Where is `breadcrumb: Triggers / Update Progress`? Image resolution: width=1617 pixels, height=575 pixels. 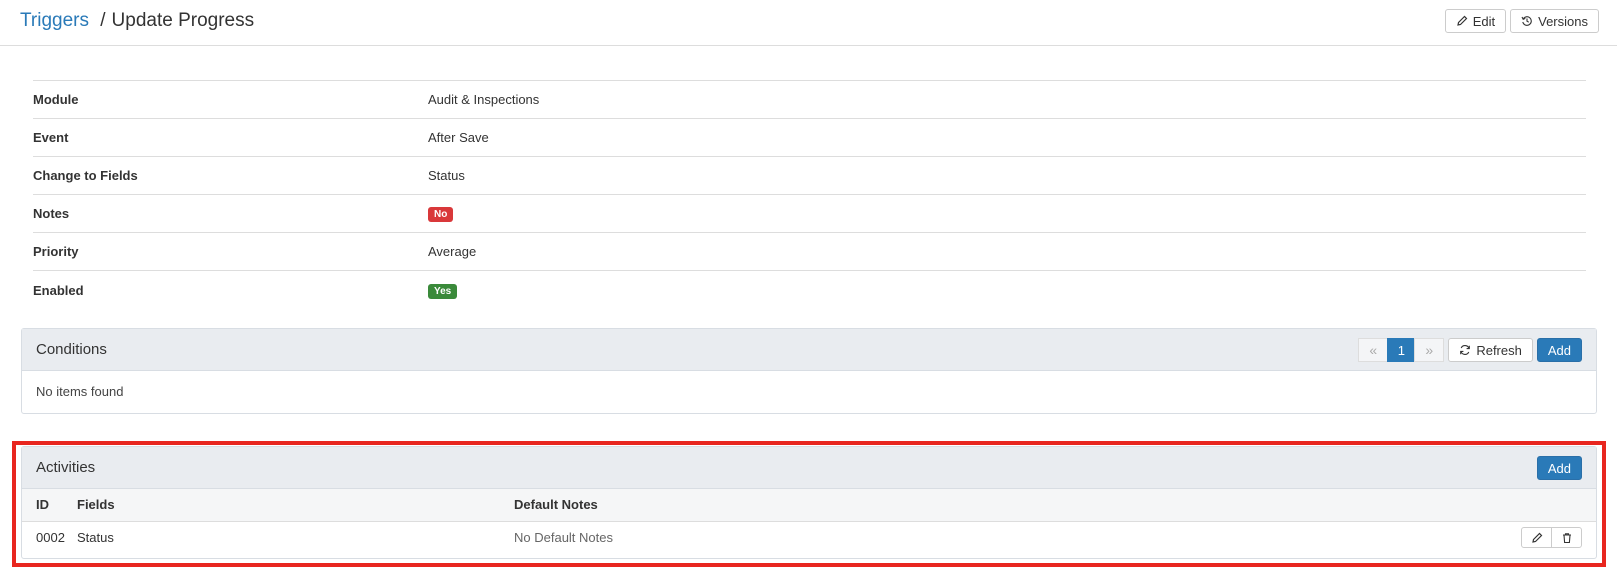
breadcrumb: Triggers / Update Progress is located at coordinates (137, 21).